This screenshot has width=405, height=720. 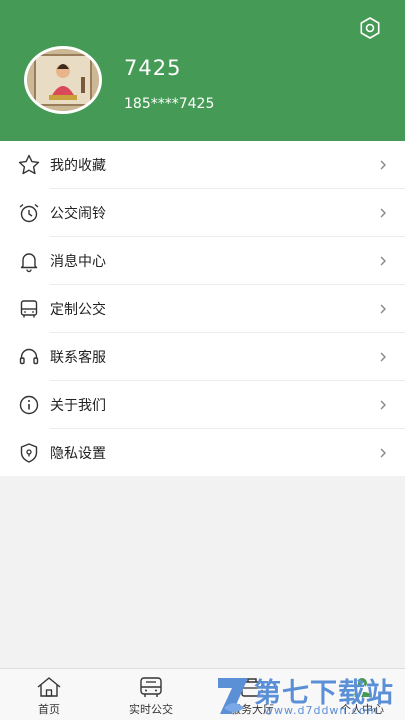 I want to click on menu-item-about-us: 关于我们, so click(x=202, y=405).